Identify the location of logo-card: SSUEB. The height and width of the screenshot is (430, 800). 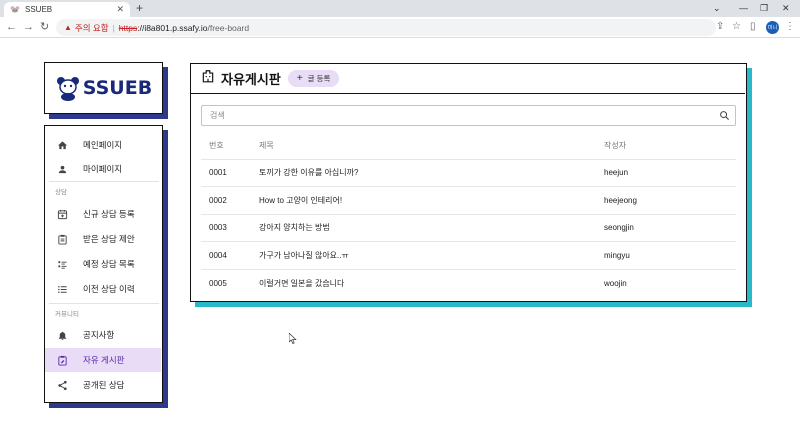
(103, 88).